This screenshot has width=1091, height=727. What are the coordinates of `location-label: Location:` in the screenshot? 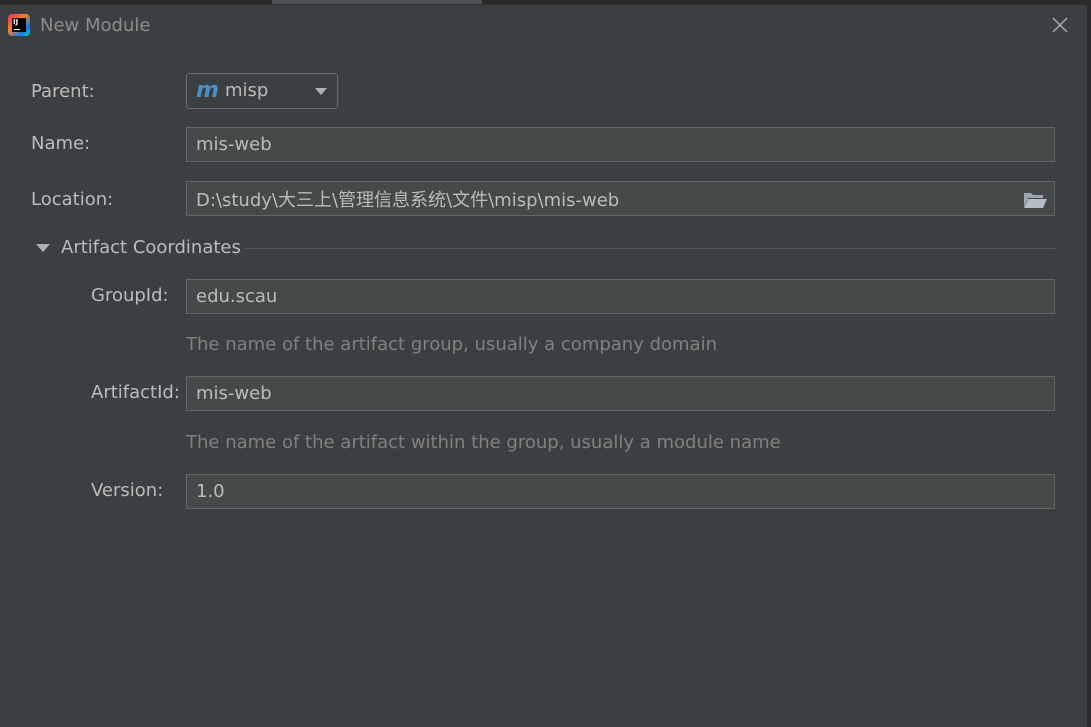 It's located at (72, 199).